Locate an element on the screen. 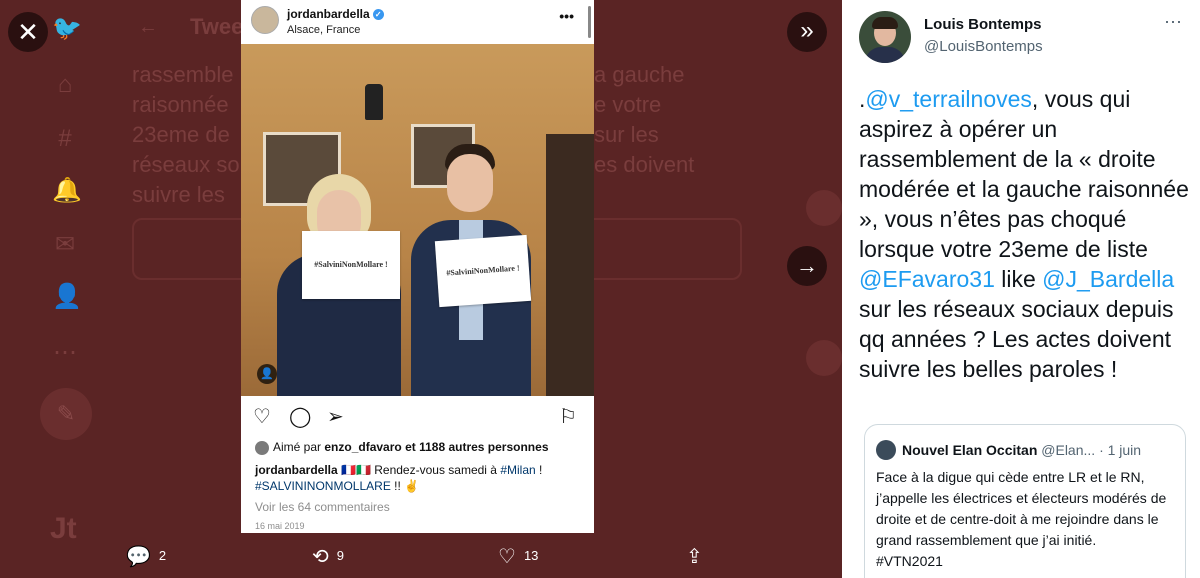 This screenshot has height=578, width=1200. caption-hashtag: #SALVININONMOLLARE is located at coordinates (323, 486).